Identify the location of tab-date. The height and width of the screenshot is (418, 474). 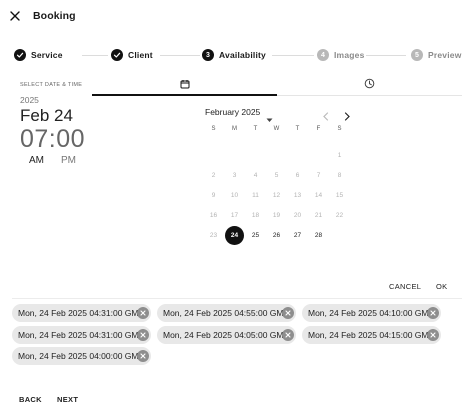
(184, 83).